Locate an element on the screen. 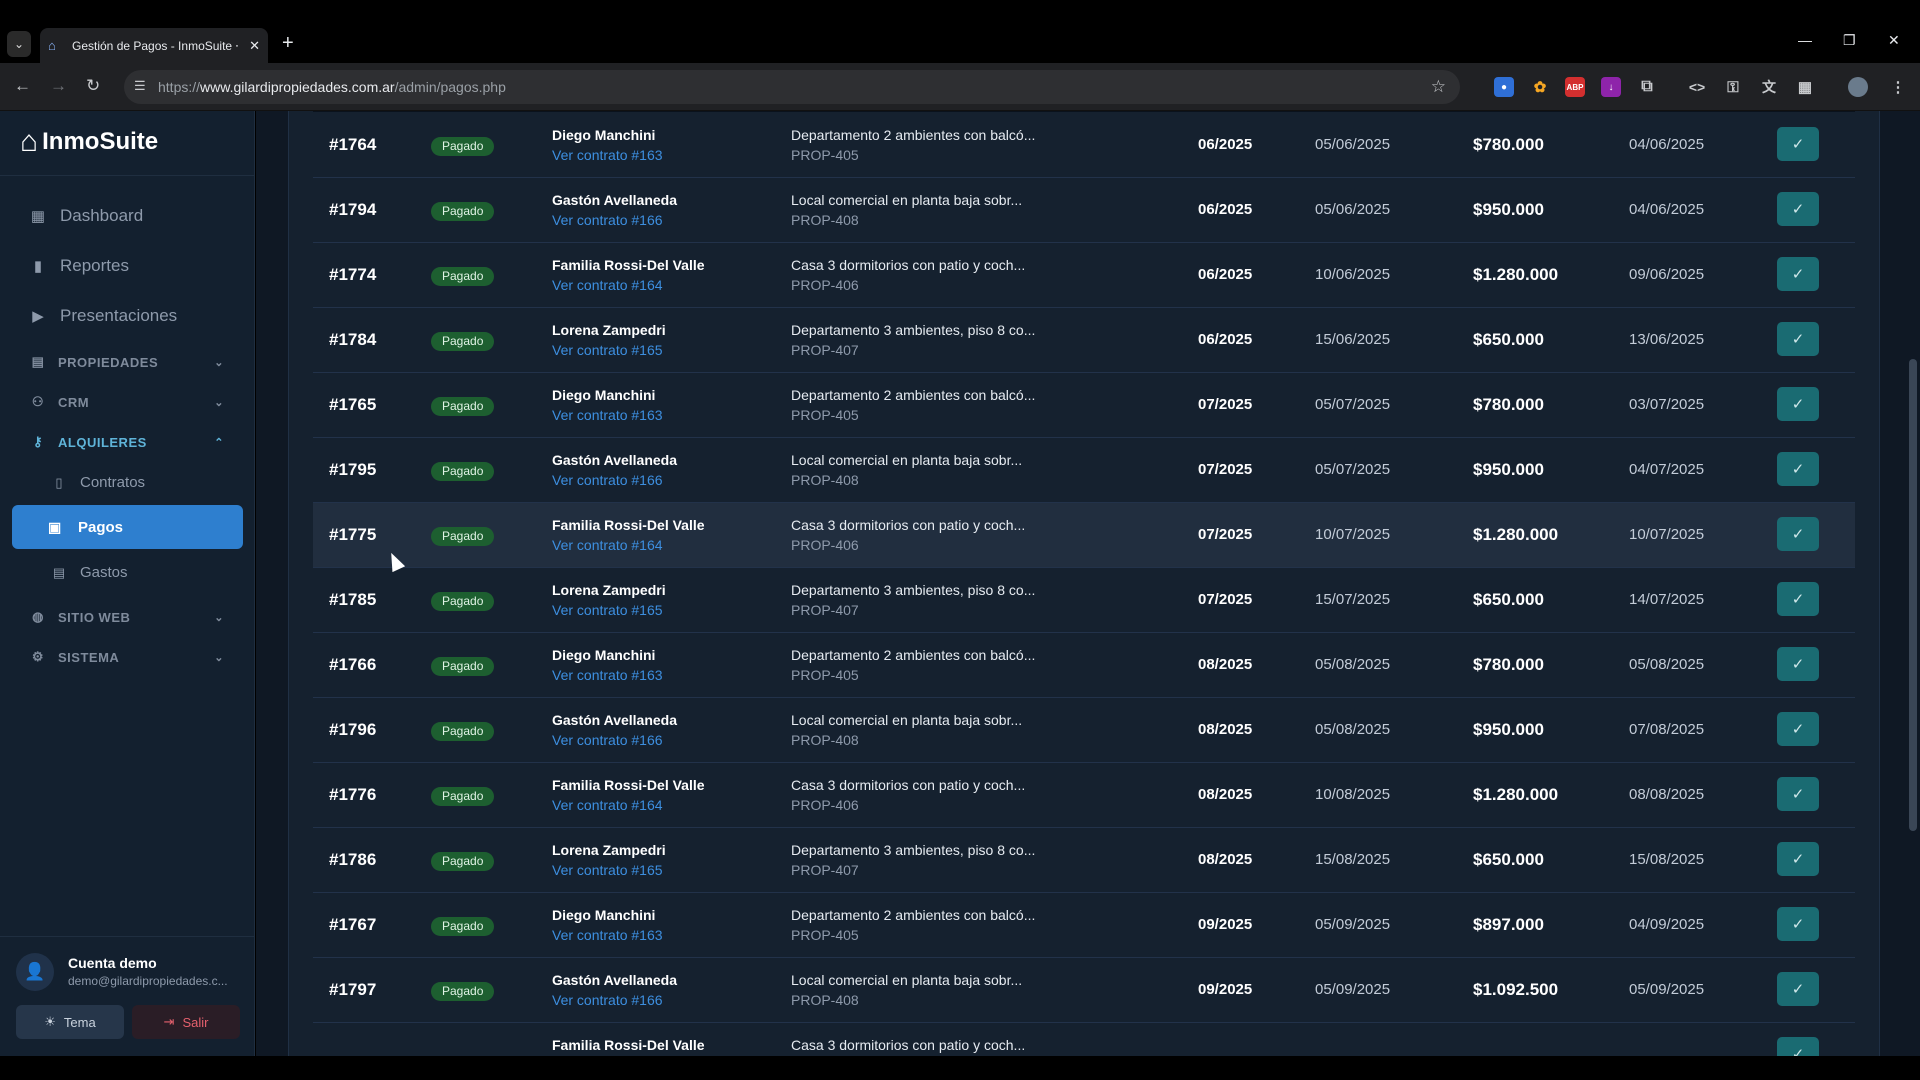 This screenshot has height=1080, width=1920. logout-button: ⇥ Salir is located at coordinates (186, 1022).